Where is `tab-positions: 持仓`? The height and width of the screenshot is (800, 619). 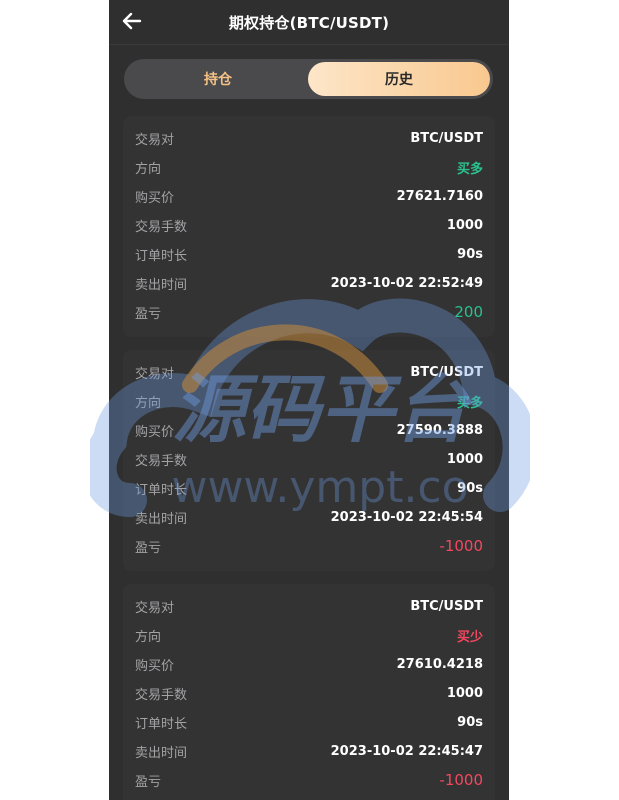
tab-positions: 持仓 is located at coordinates (218, 79).